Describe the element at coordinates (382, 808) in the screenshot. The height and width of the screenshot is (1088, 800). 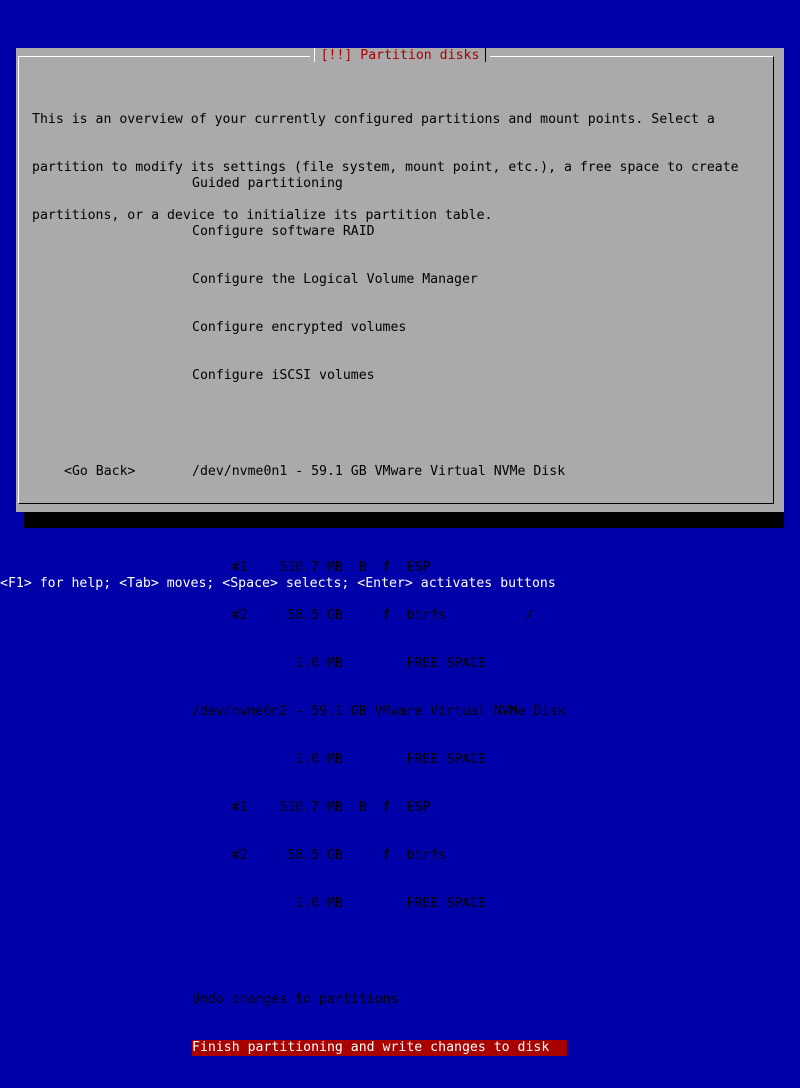
I see `nvme0n2-partition-1: #1 510.7 MB B f ESP` at that location.